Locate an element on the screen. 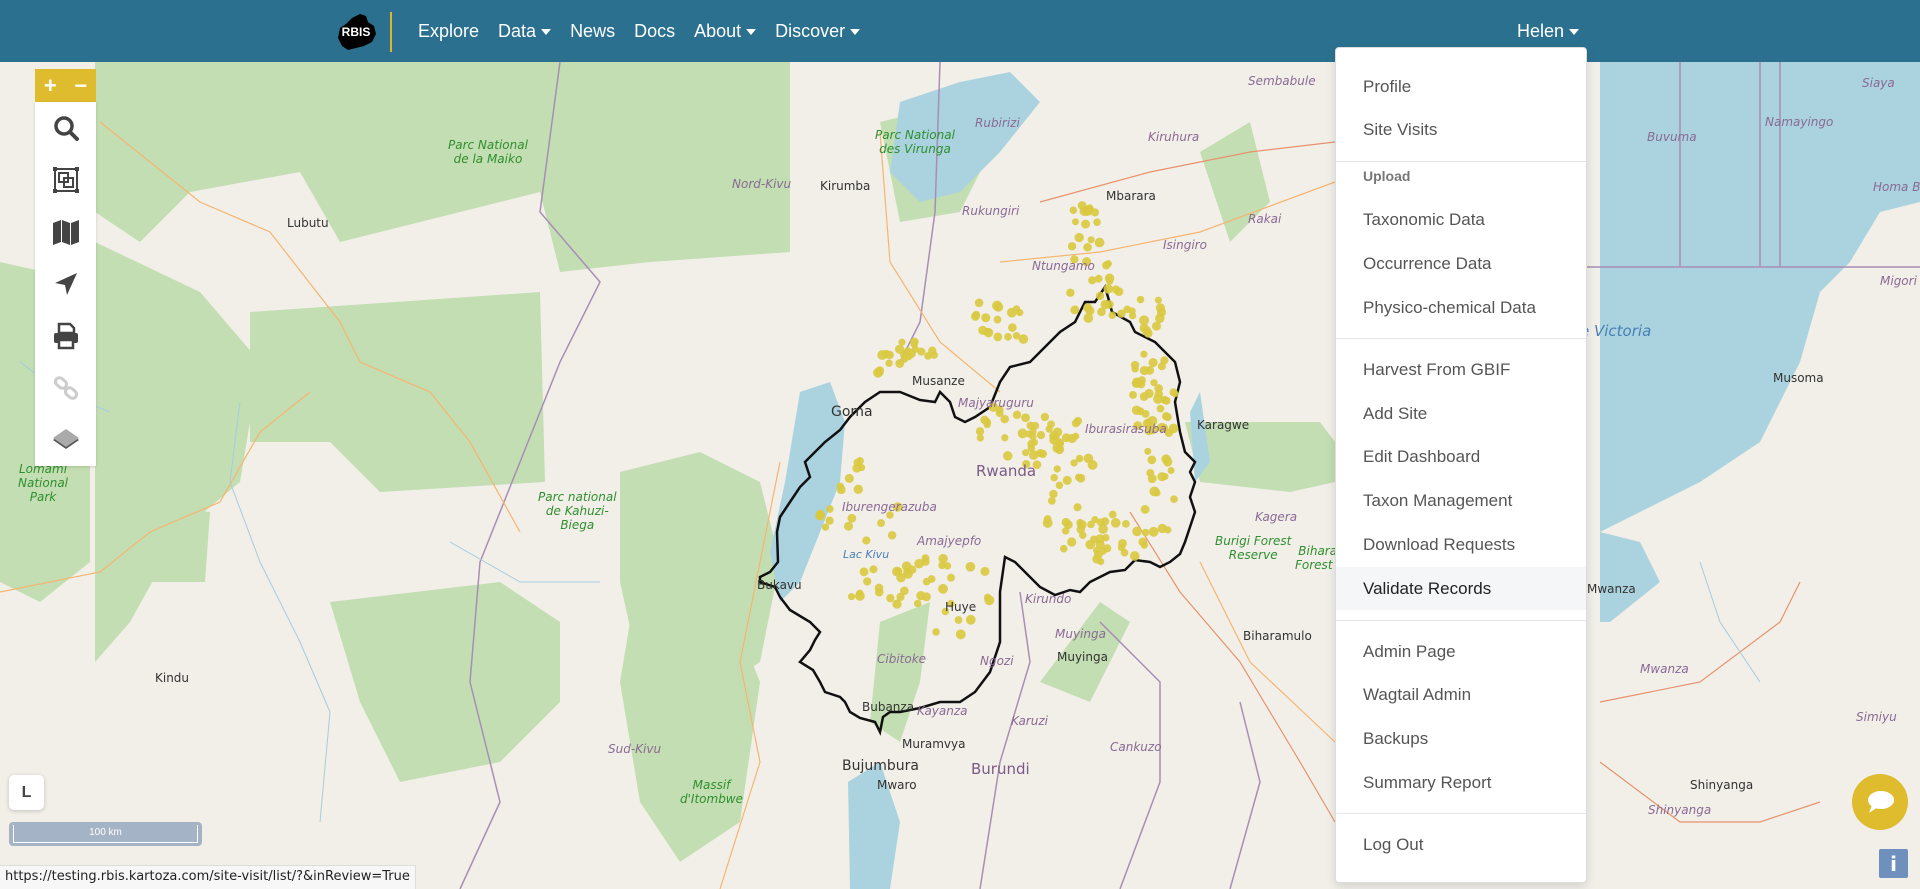 The image size is (1920, 889). print-button is located at coordinates (65, 336).